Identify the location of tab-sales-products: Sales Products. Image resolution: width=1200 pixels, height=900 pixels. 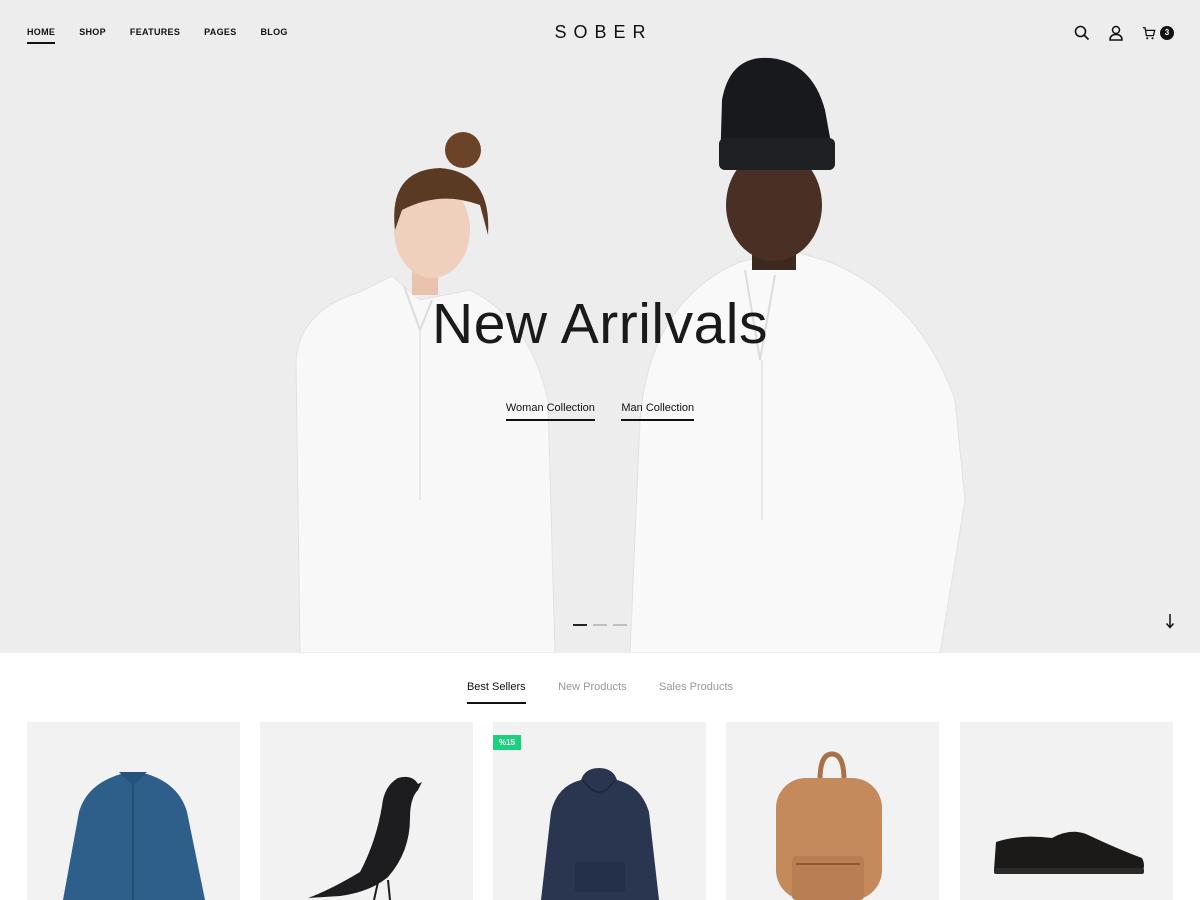
(696, 691).